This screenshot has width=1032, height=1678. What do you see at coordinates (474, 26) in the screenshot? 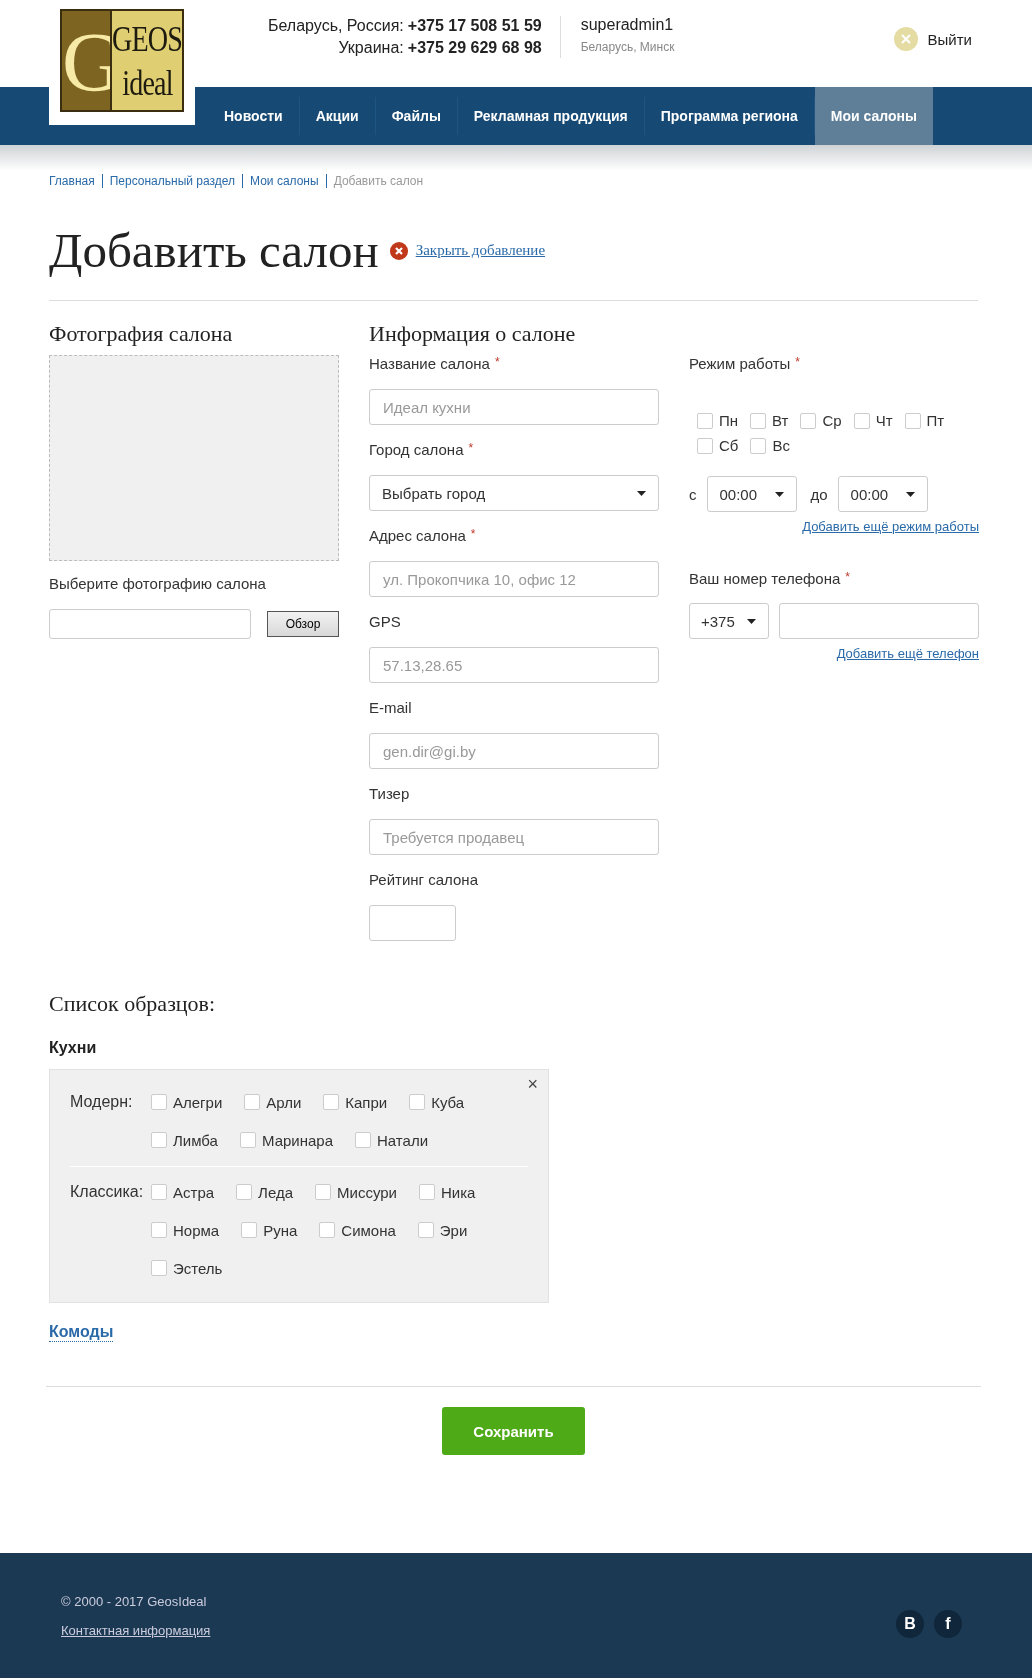
I see `contact-phone: +375 17 508 51 59` at bounding box center [474, 26].